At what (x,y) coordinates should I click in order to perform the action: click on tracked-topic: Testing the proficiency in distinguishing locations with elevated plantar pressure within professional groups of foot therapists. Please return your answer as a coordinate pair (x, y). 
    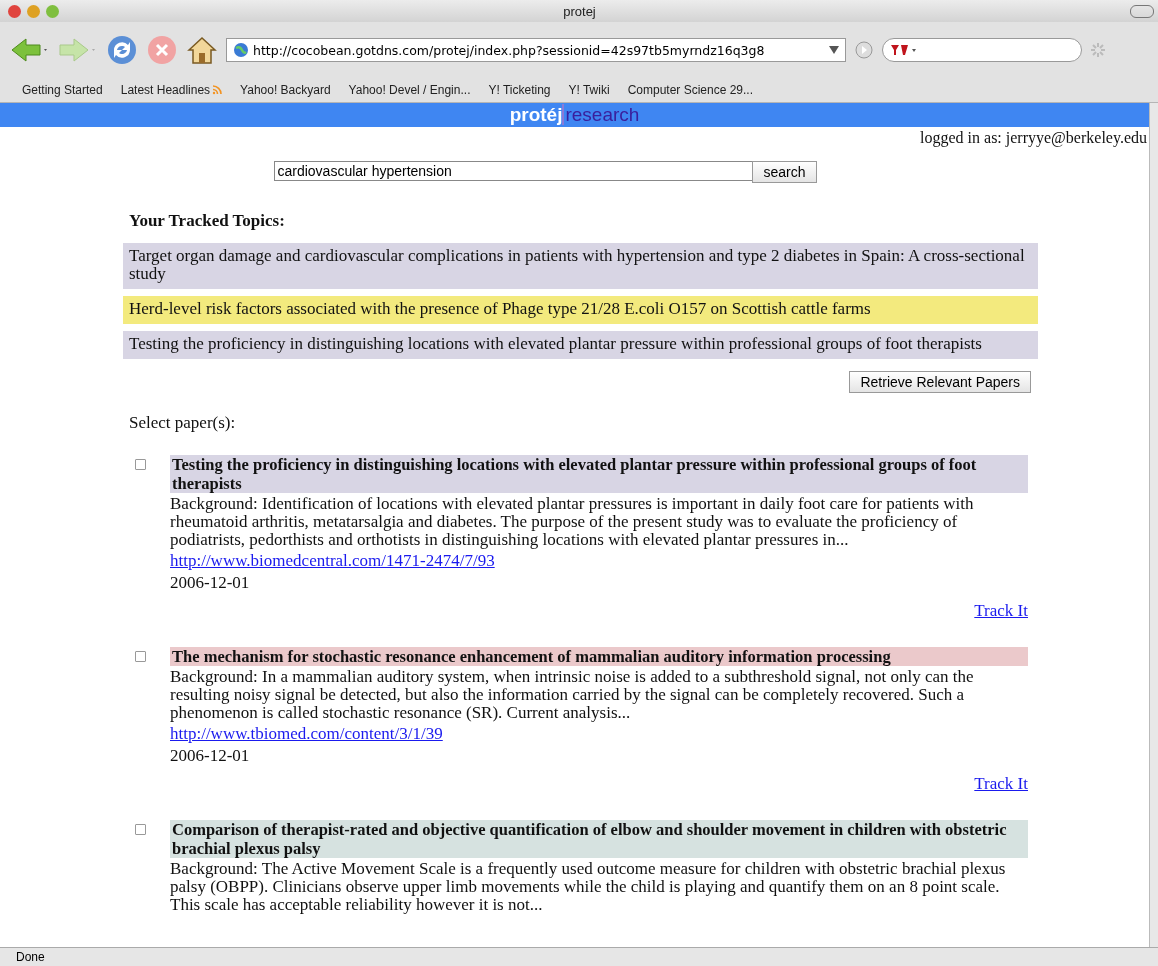
    Looking at the image, I should click on (580, 345).